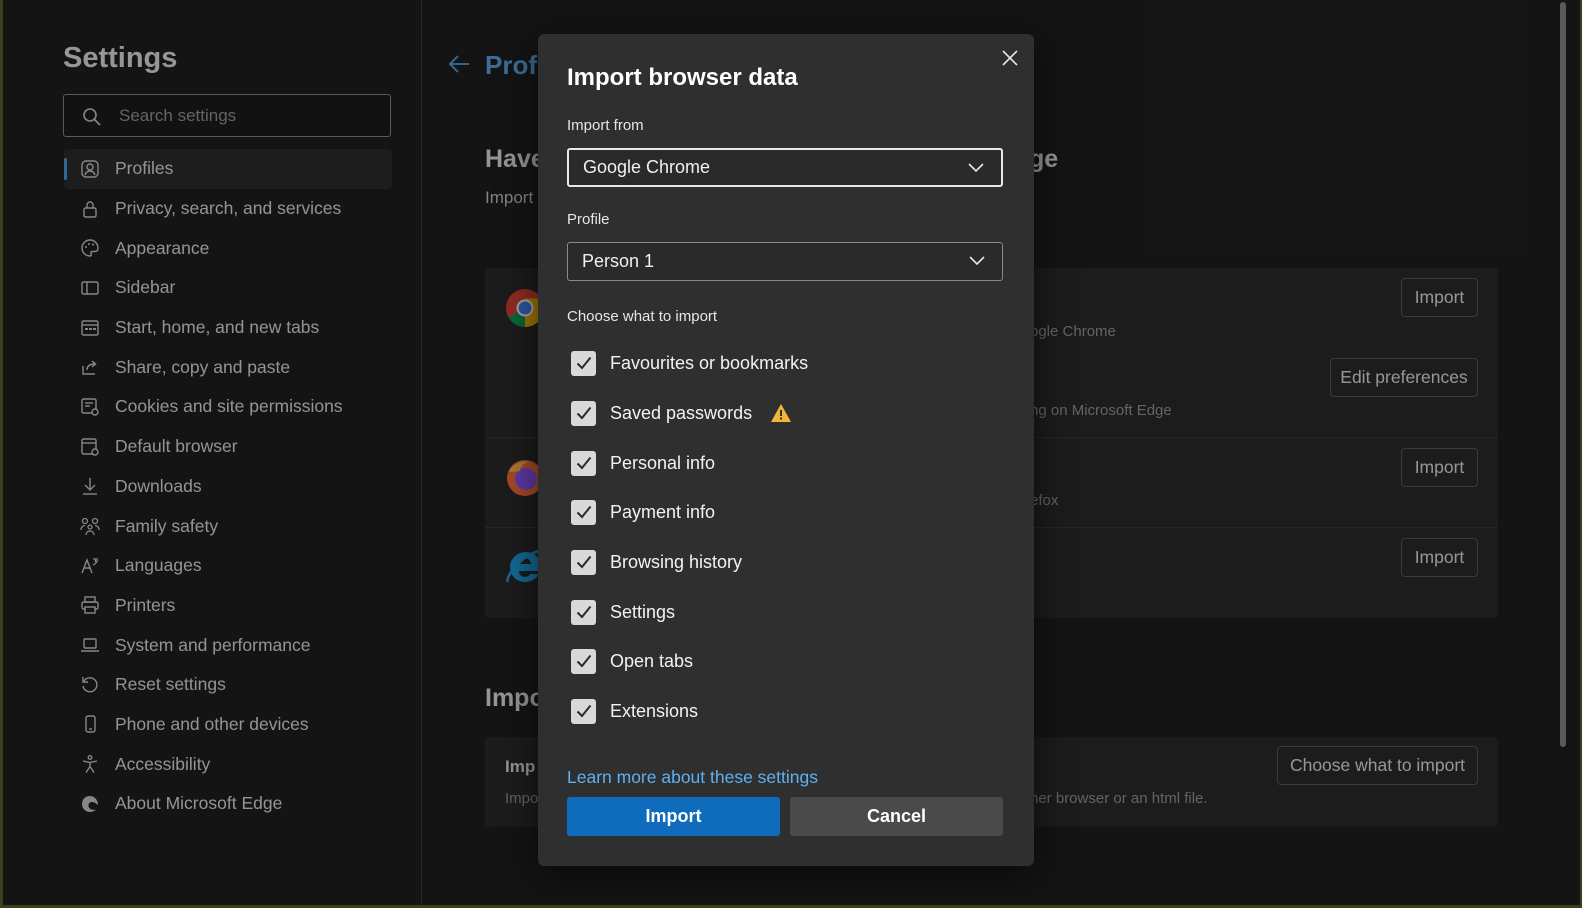 This screenshot has width=1582, height=908. Describe the element at coordinates (785, 261) in the screenshot. I see `profile-select: Person 1` at that location.